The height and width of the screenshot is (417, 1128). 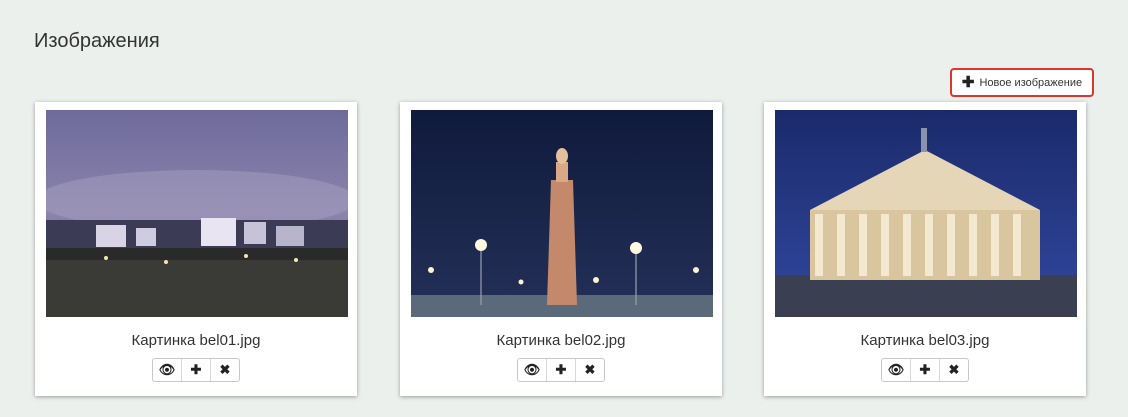 I want to click on new-image-button: ✚ Новое изображение, so click(x=1022, y=82).